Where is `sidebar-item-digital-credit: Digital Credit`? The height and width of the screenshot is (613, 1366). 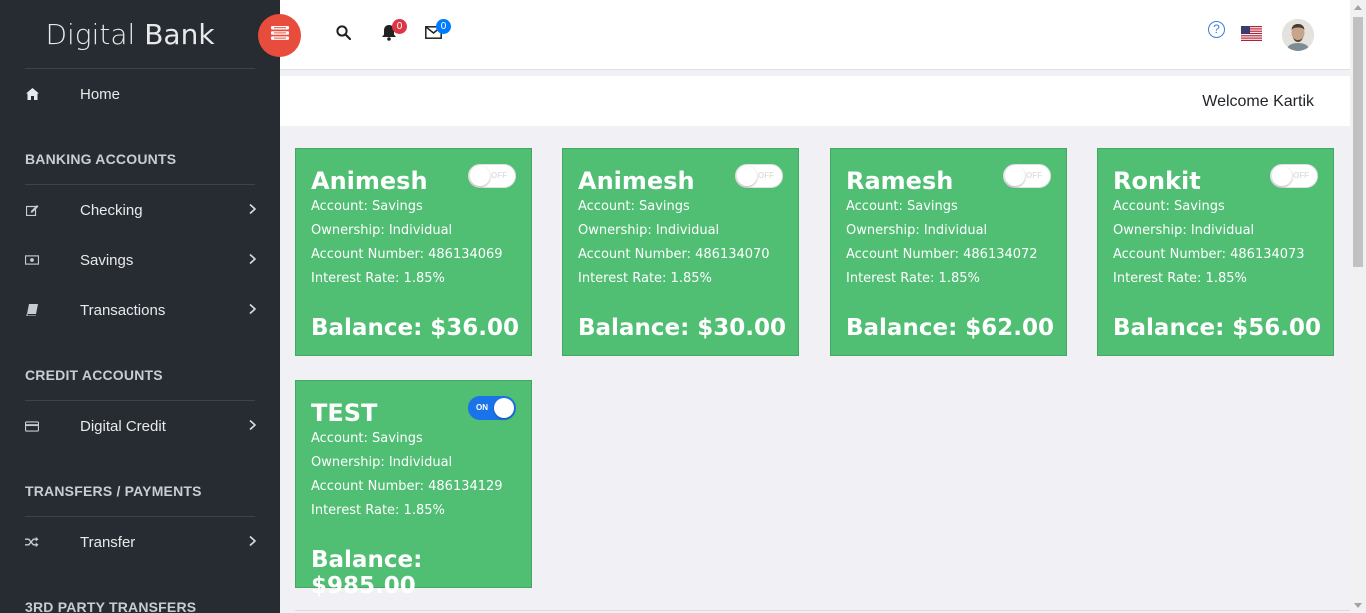
sidebar-item-digital-credit: Digital Credit is located at coordinates (140, 426).